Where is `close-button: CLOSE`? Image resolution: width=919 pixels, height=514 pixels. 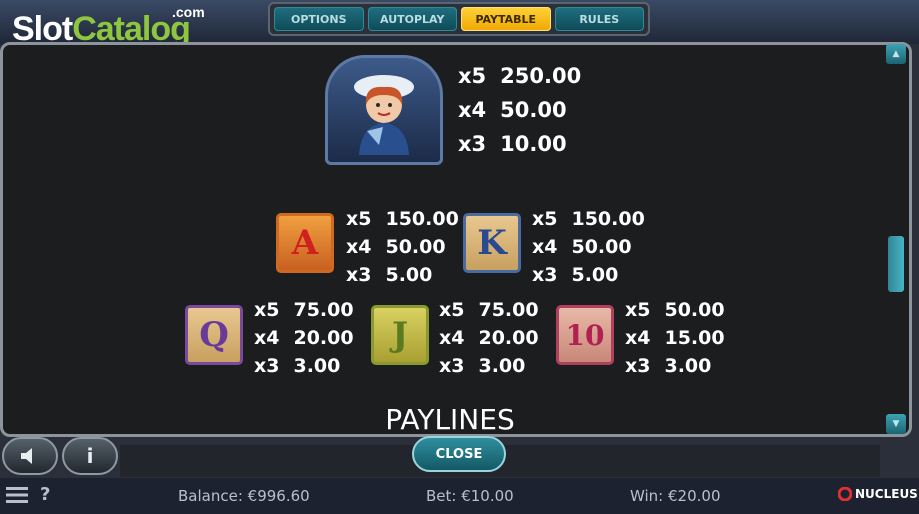 close-button: CLOSE is located at coordinates (459, 454).